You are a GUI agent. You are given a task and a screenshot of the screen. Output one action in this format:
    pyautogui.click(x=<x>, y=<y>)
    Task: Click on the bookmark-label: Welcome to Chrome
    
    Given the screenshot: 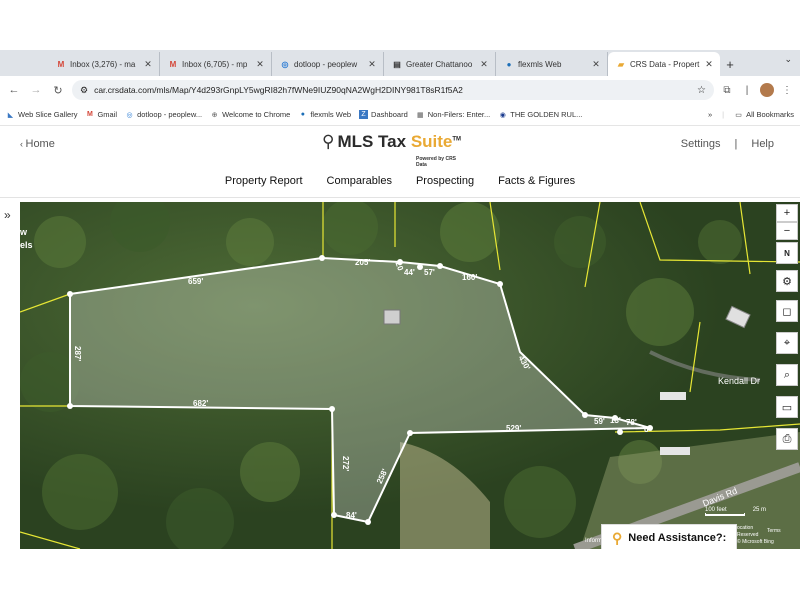 What is the action you would take?
    pyautogui.click(x=256, y=114)
    